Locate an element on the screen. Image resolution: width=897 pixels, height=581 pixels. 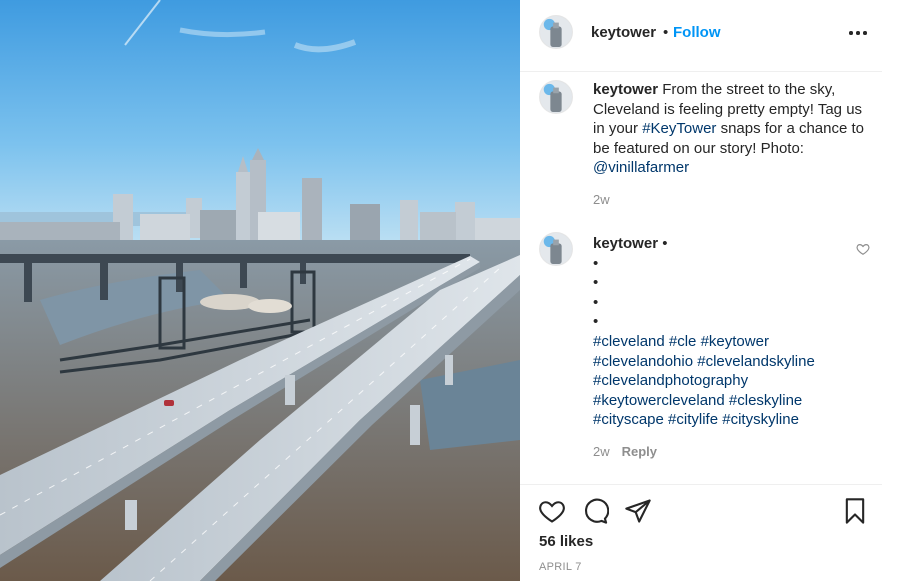
more-options-icon is located at coordinates (858, 32).